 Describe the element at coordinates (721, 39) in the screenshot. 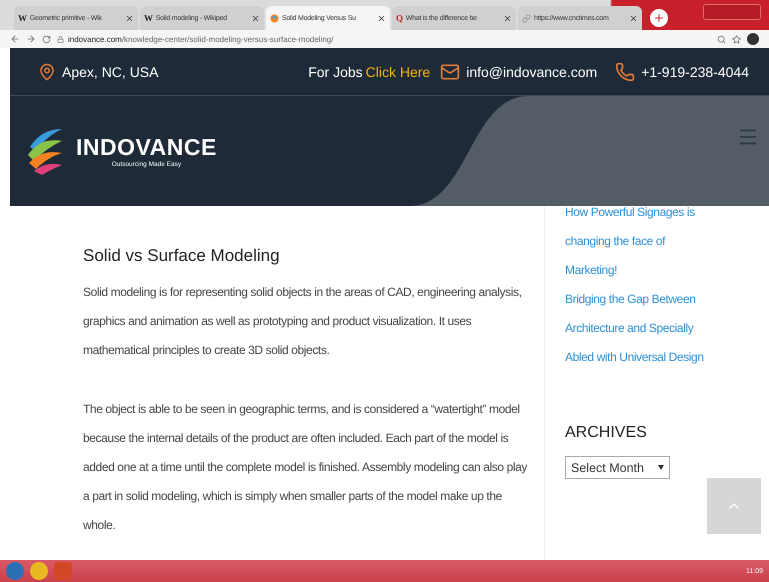

I see `search-icon` at that location.